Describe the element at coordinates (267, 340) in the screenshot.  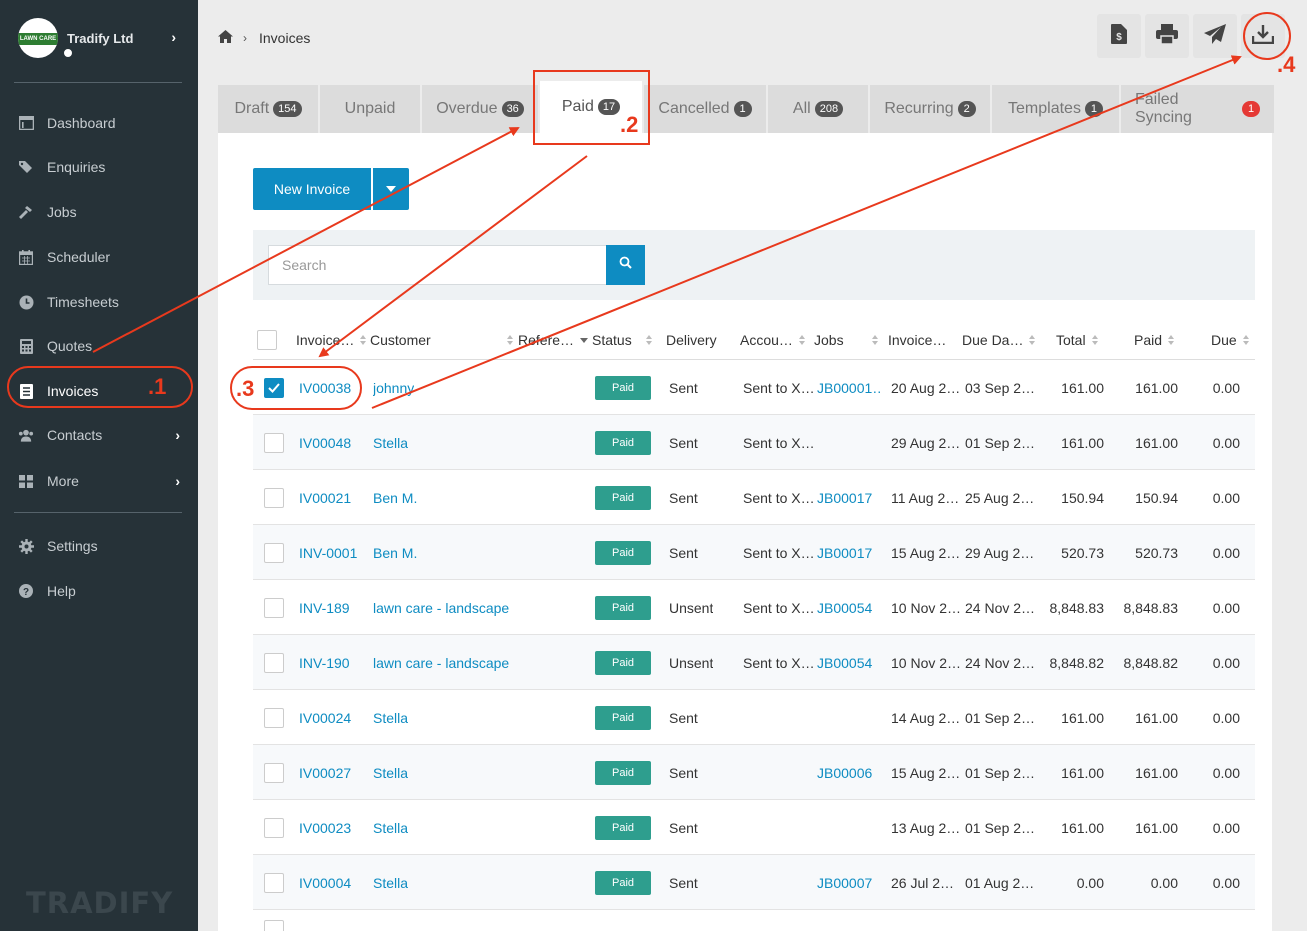
I see `select-all-checkbox` at that location.